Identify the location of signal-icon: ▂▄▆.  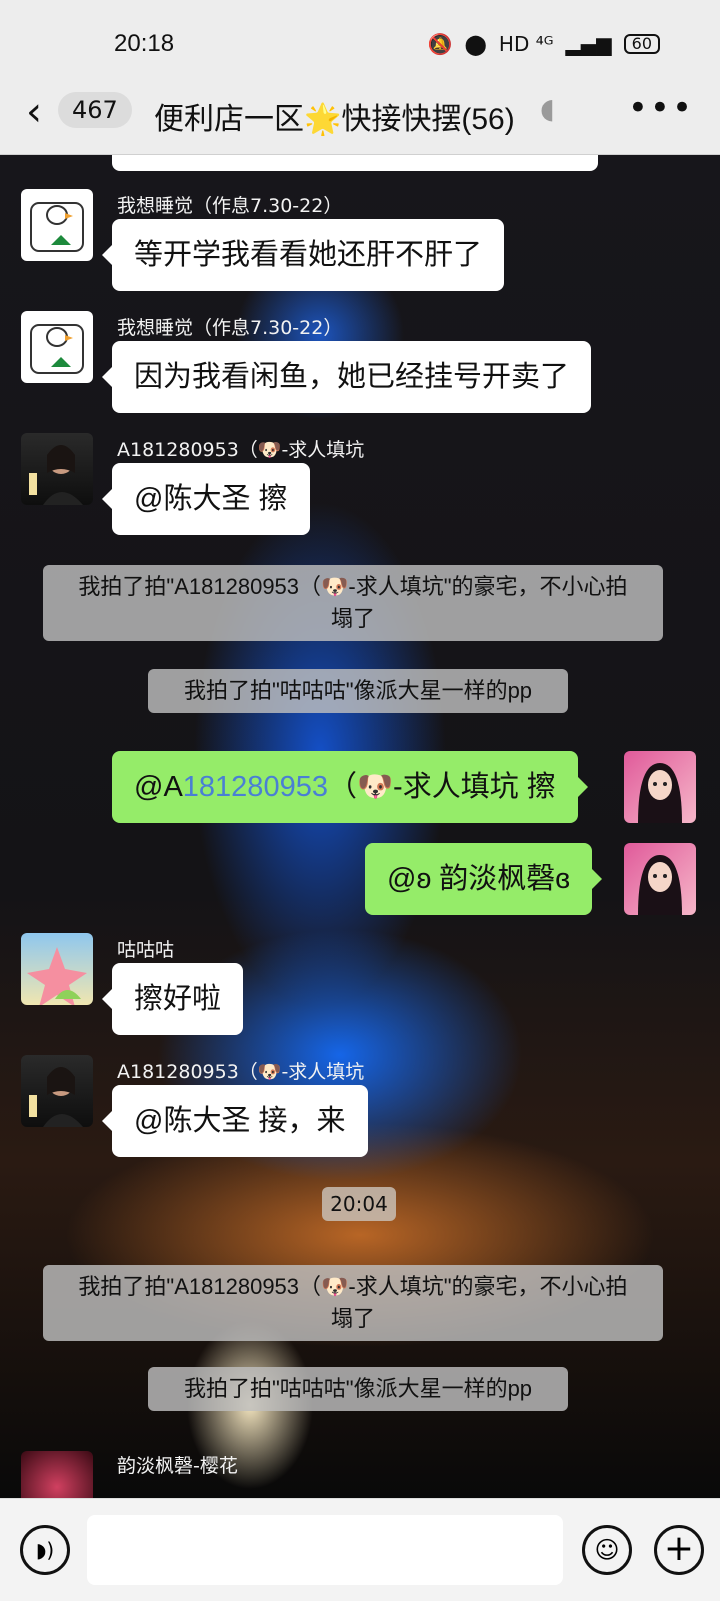
(588, 44).